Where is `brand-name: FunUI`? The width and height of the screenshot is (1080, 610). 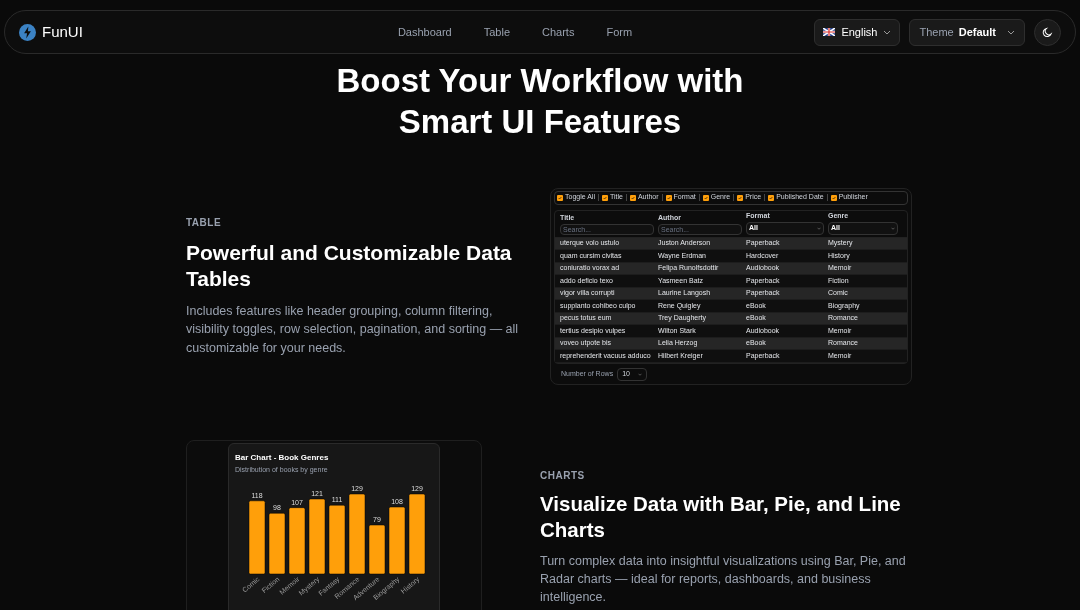 brand-name: FunUI is located at coordinates (62, 32).